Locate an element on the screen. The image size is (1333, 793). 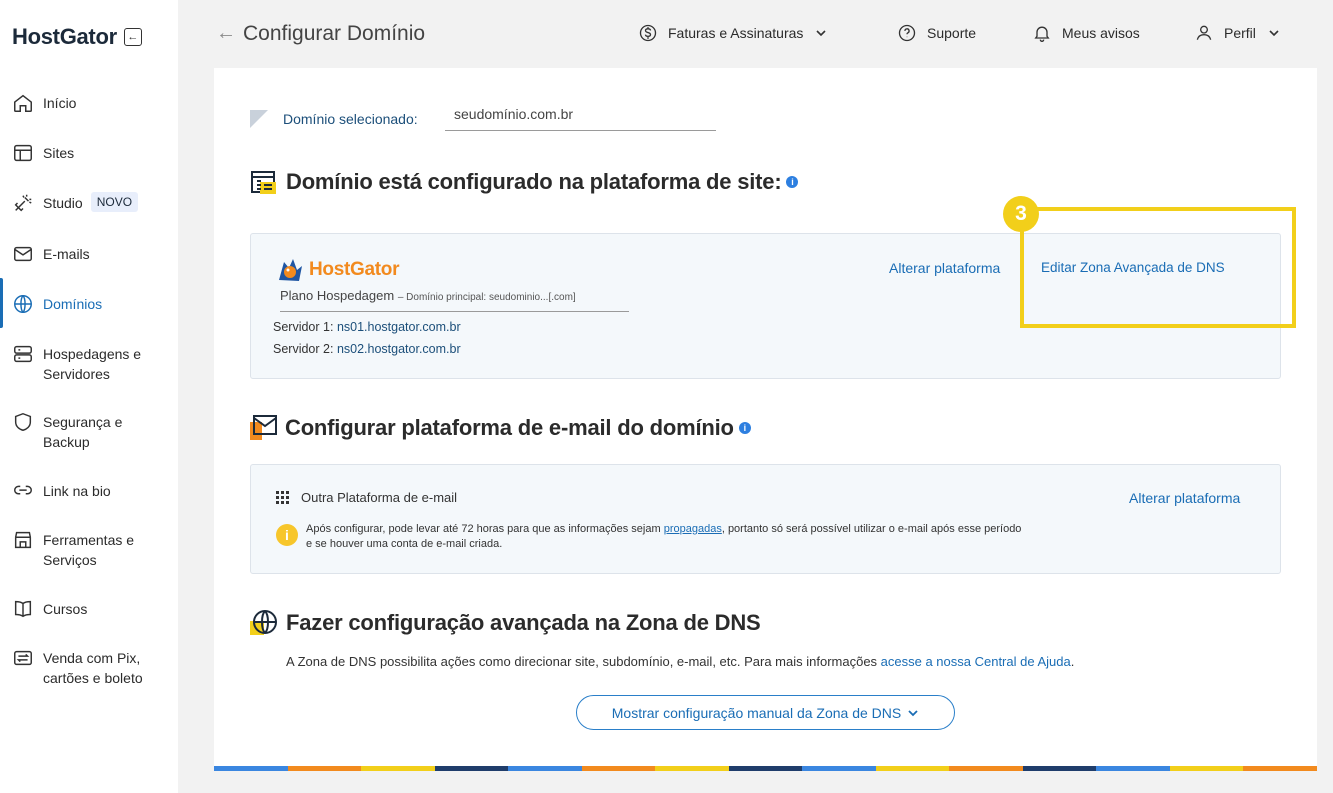
server-1: Servidor 1: ns01.hostgator.com.br is located at coordinates (367, 327).